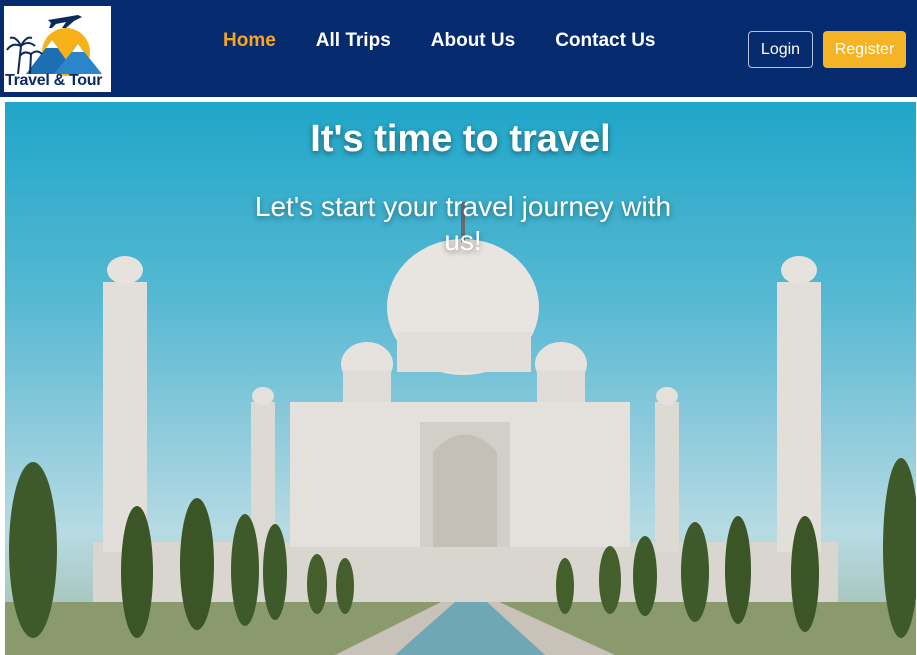  Describe the element at coordinates (353, 41) in the screenshot. I see `nav-all-trips: All Trips` at that location.